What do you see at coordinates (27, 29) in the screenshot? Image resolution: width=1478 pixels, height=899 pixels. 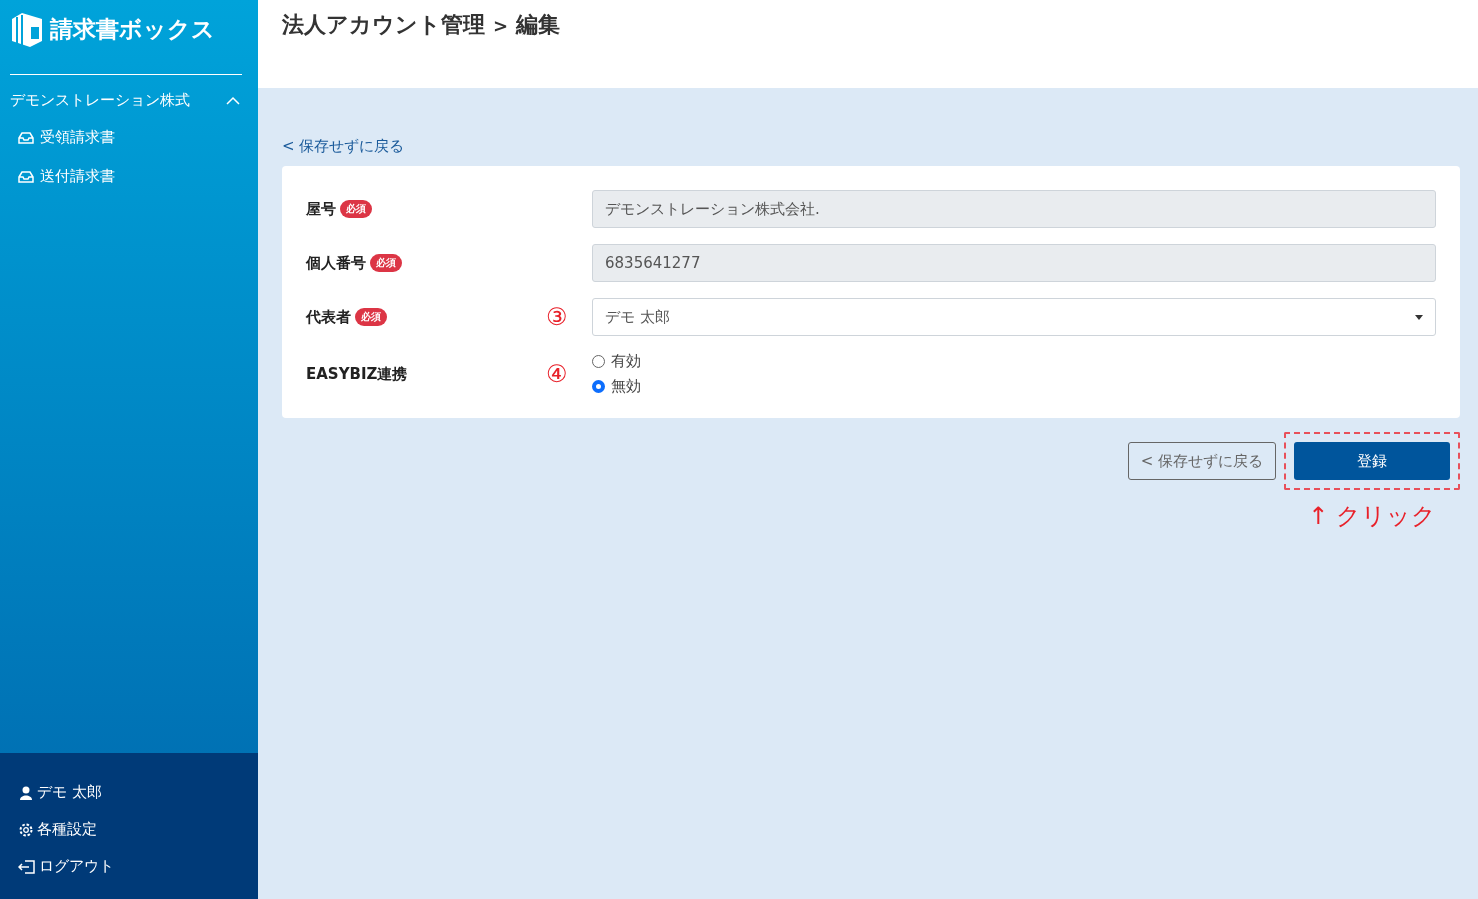 I see `logo-icon` at bounding box center [27, 29].